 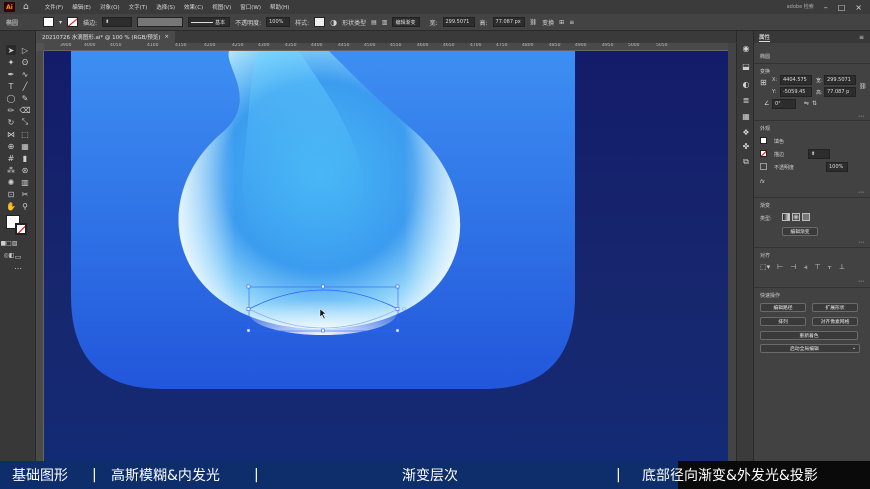 What do you see at coordinates (385, 22) in the screenshot?
I see `distribute-icon: ▥` at bounding box center [385, 22].